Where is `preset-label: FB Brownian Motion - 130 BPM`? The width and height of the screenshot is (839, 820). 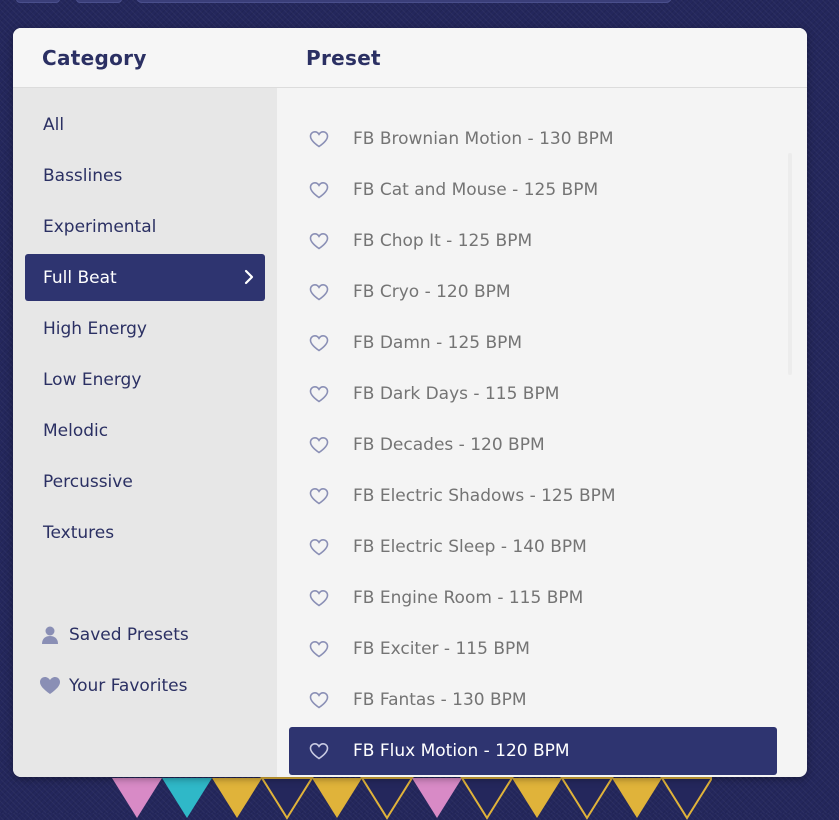
preset-label: FB Brownian Motion - 130 BPM is located at coordinates (483, 139).